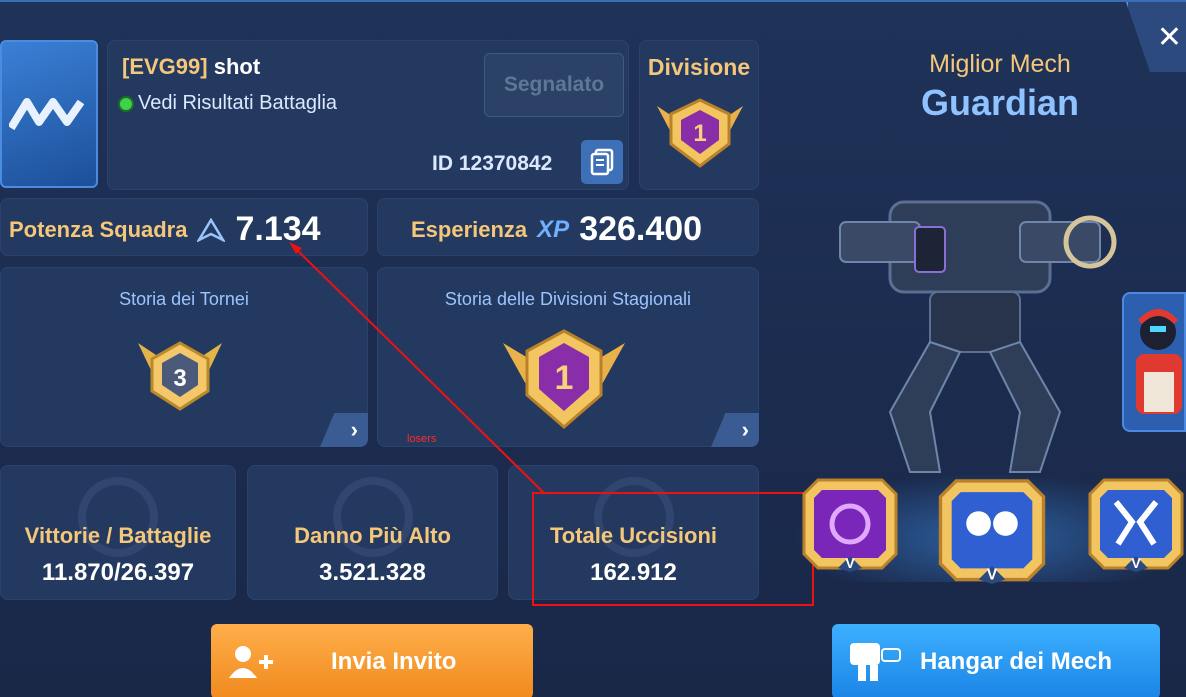 The image size is (1186, 697). What do you see at coordinates (238, 103) in the screenshot?
I see `battle-results-label: Vedi Risultati Battaglia` at bounding box center [238, 103].